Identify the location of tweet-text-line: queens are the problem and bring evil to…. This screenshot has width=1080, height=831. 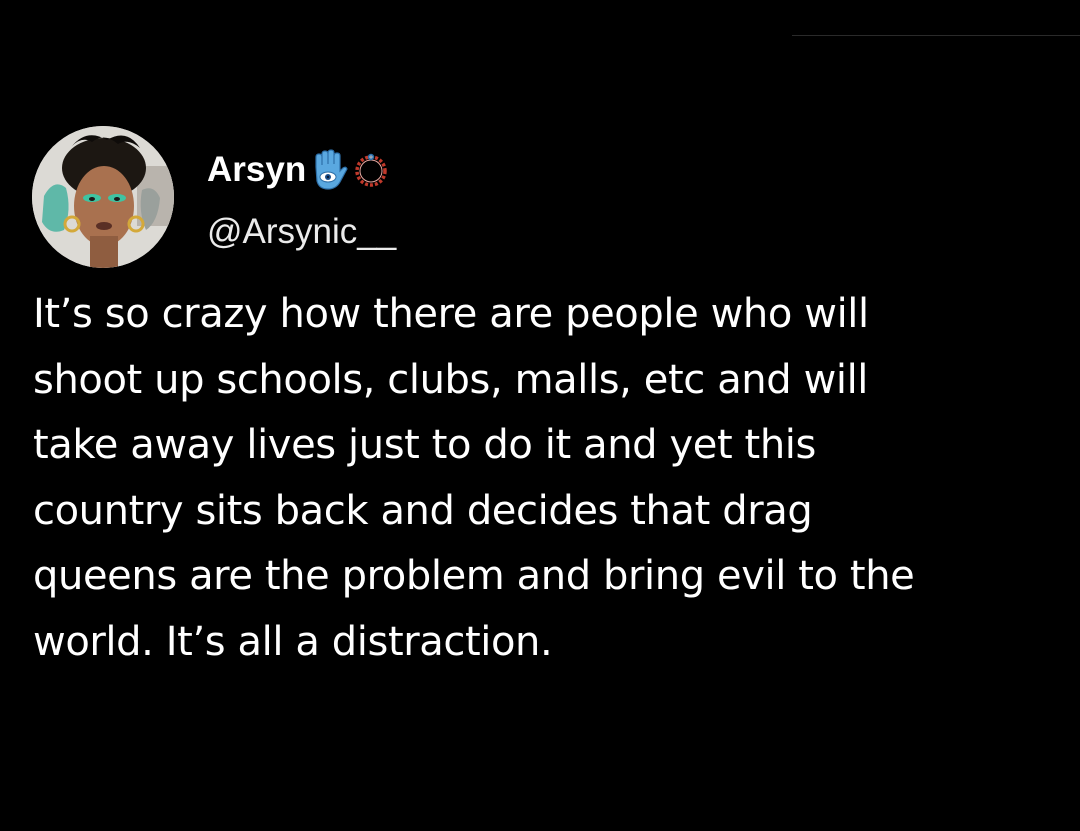
(474, 576).